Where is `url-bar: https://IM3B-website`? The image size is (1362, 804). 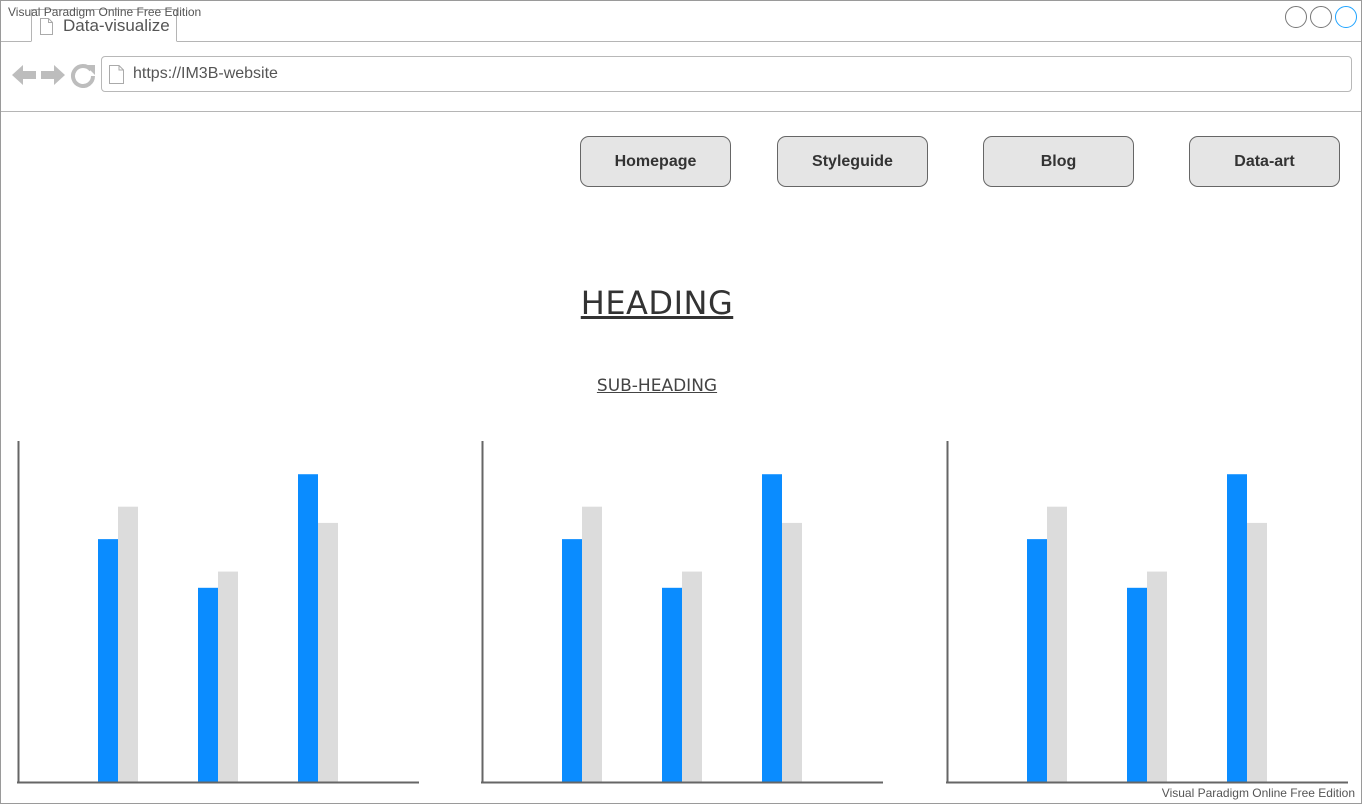 url-bar: https://IM3B-website is located at coordinates (726, 74).